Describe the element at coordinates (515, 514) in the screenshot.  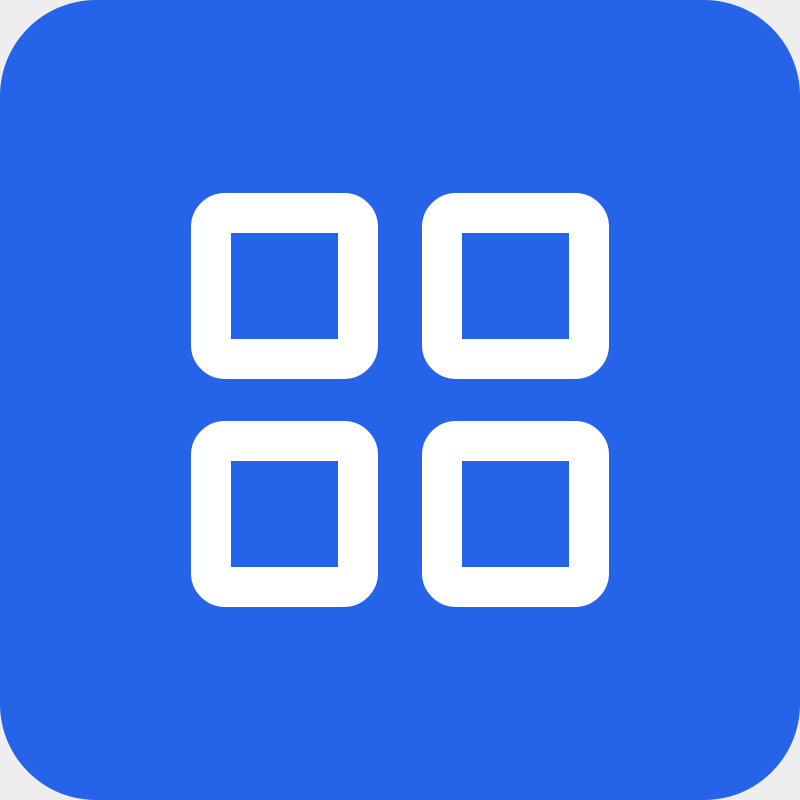
I see `grid-cell-bottom-right` at that location.